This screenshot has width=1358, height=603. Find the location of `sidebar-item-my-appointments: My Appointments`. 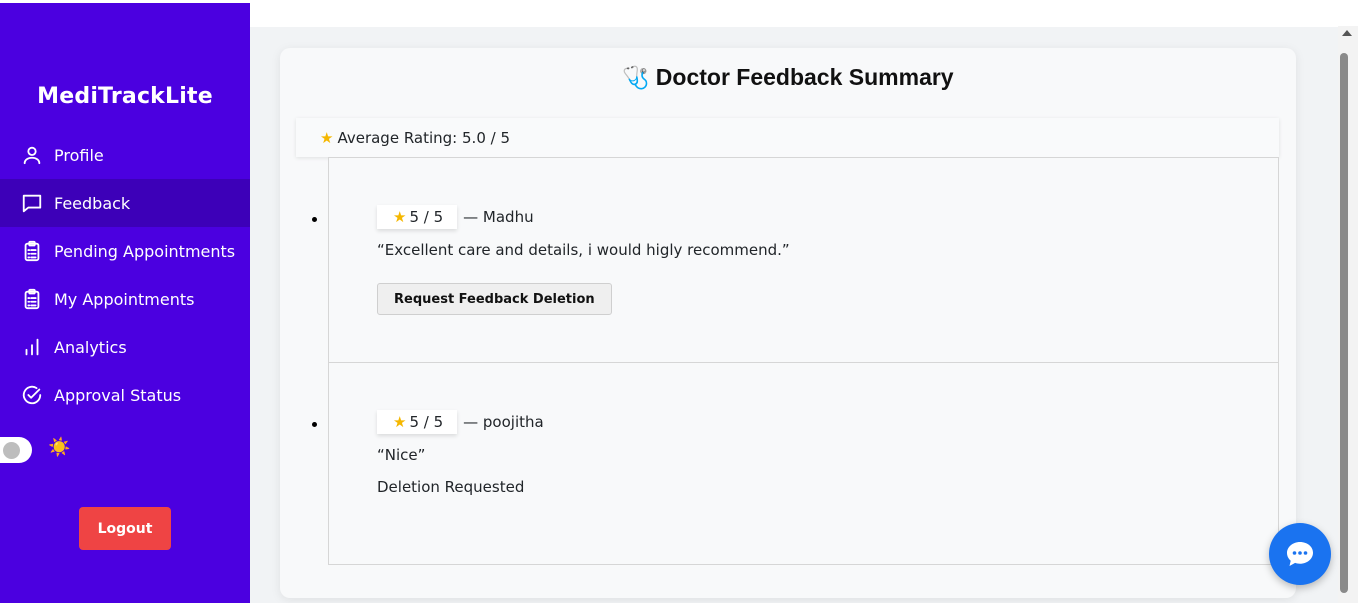

sidebar-item-my-appointments: My Appointments is located at coordinates (125, 299).